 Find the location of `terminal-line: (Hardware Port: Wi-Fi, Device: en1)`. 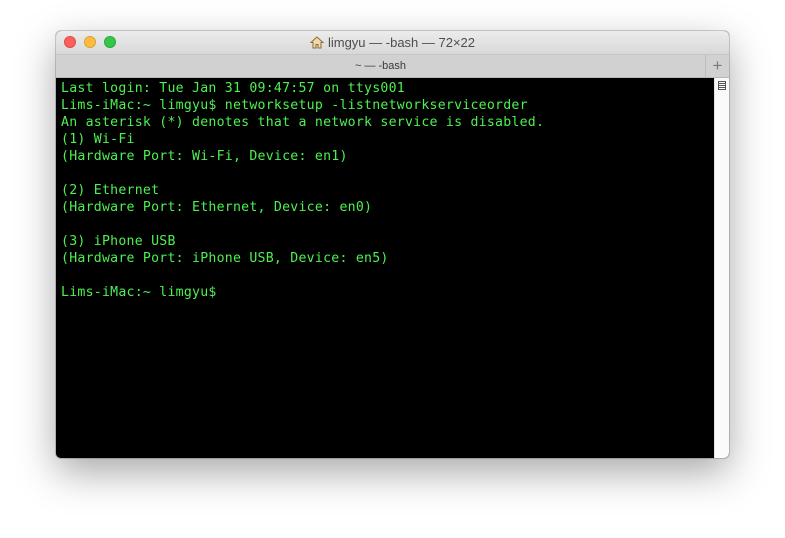

terminal-line: (Hardware Port: Wi-Fi, Device: en1) is located at coordinates (204, 156).